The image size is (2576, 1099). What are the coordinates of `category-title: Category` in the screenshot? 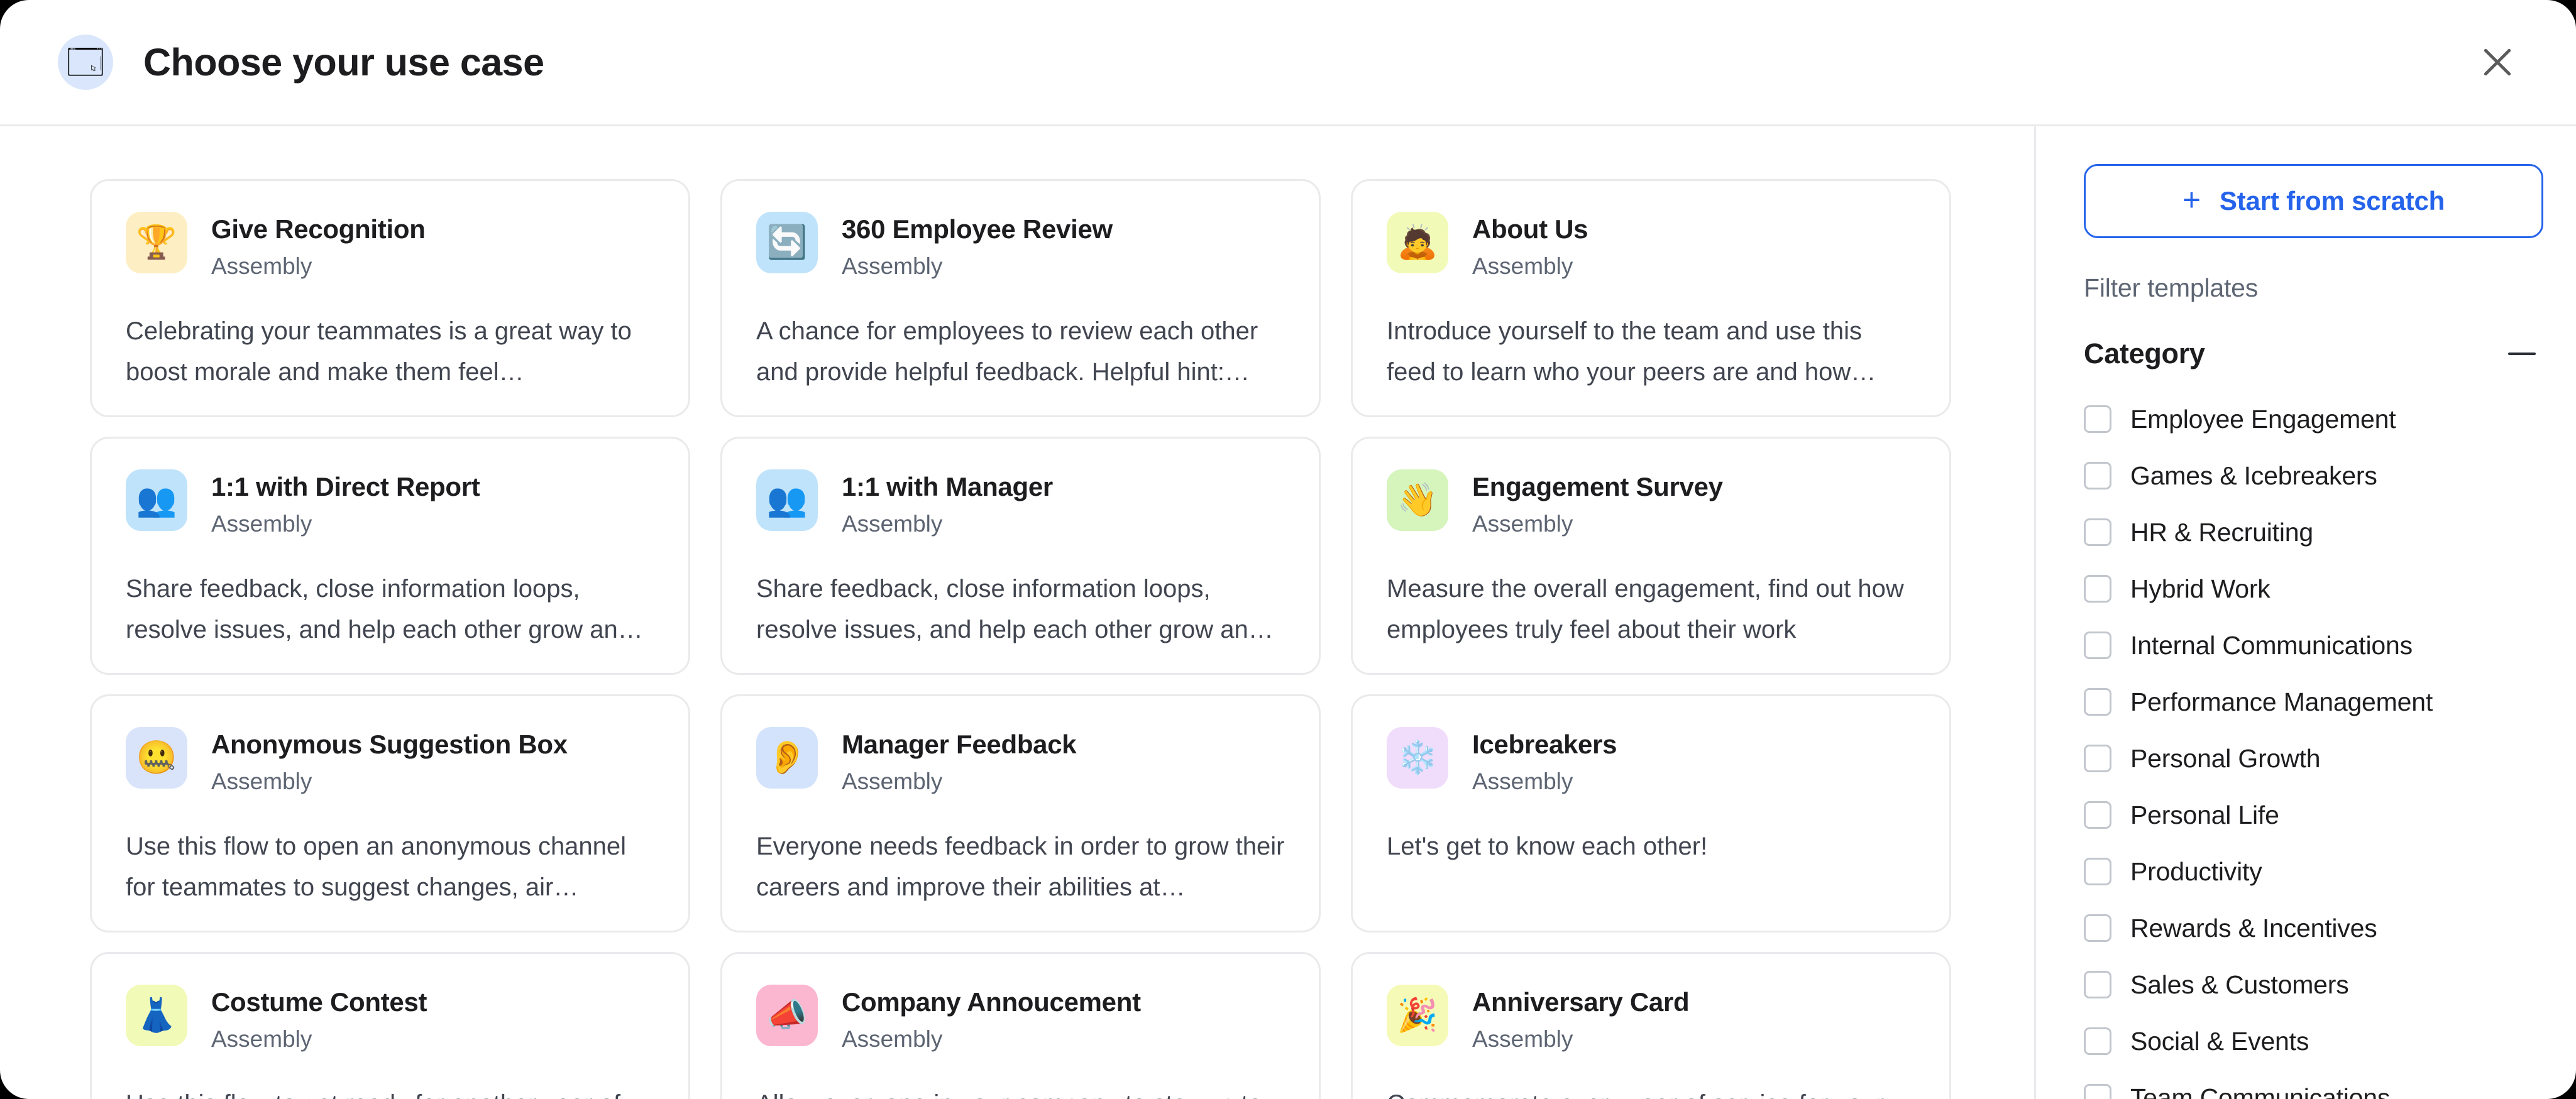 It's located at (2144, 353).